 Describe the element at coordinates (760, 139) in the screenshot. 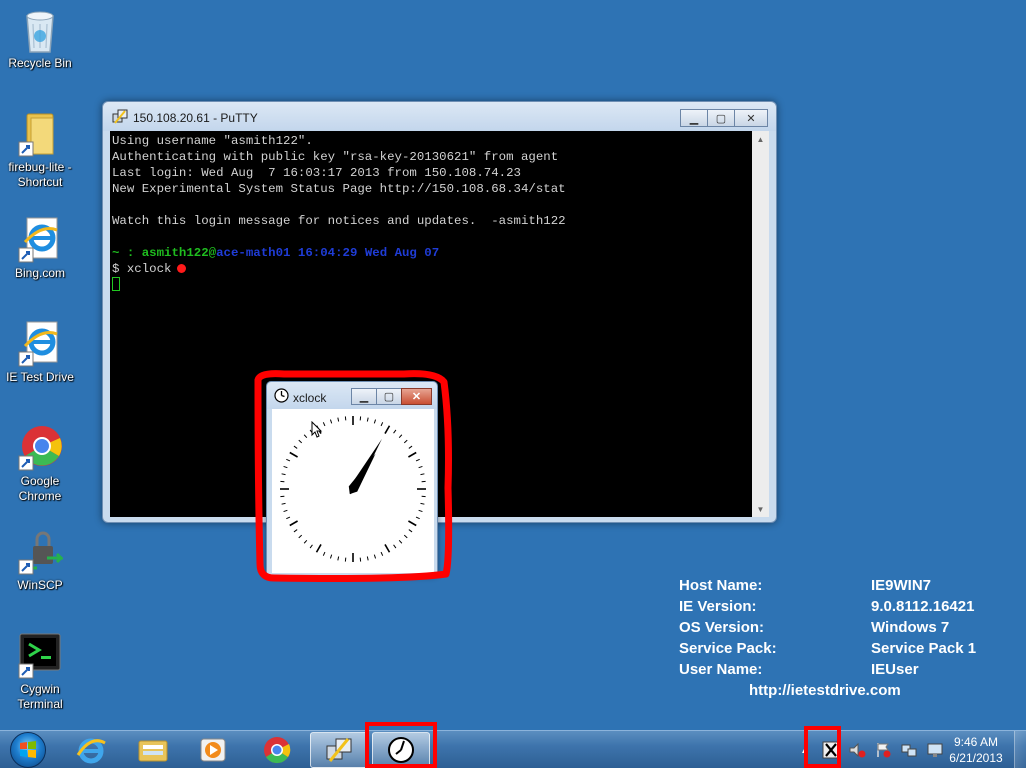

I see `scroll-up-icon: ▲` at that location.